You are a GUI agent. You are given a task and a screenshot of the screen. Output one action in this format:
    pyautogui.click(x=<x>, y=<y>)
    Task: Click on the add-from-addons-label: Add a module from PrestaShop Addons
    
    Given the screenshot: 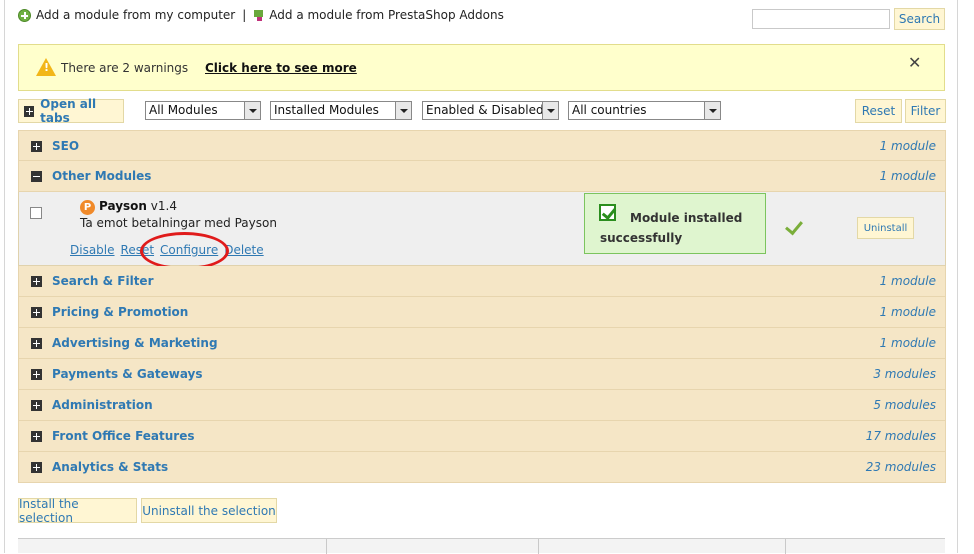 What is the action you would take?
    pyautogui.click(x=386, y=15)
    